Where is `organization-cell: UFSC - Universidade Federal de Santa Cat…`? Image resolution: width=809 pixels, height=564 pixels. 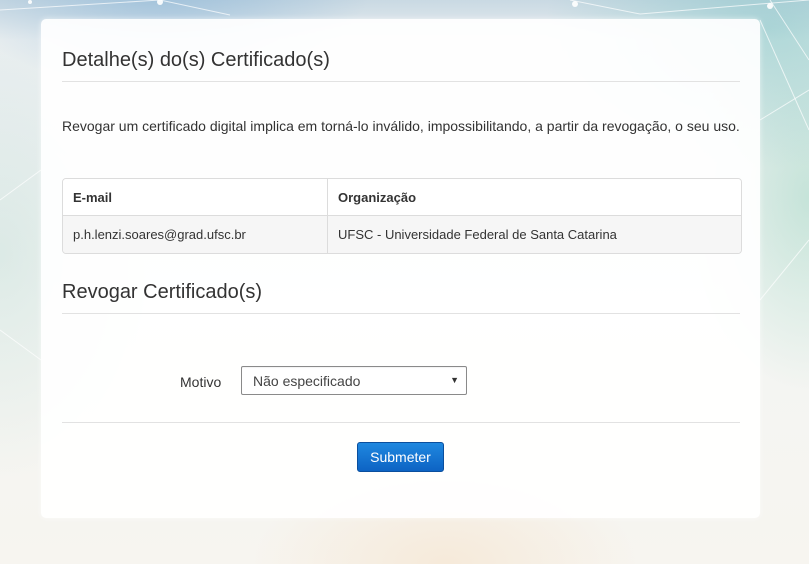
organization-cell: UFSC - Universidade Federal de Santa Cat… is located at coordinates (477, 234).